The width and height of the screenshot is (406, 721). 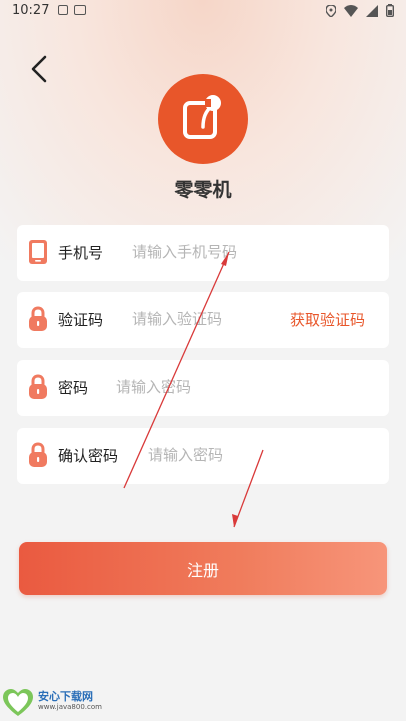 I want to click on status-bar: 10:27, so click(x=203, y=11).